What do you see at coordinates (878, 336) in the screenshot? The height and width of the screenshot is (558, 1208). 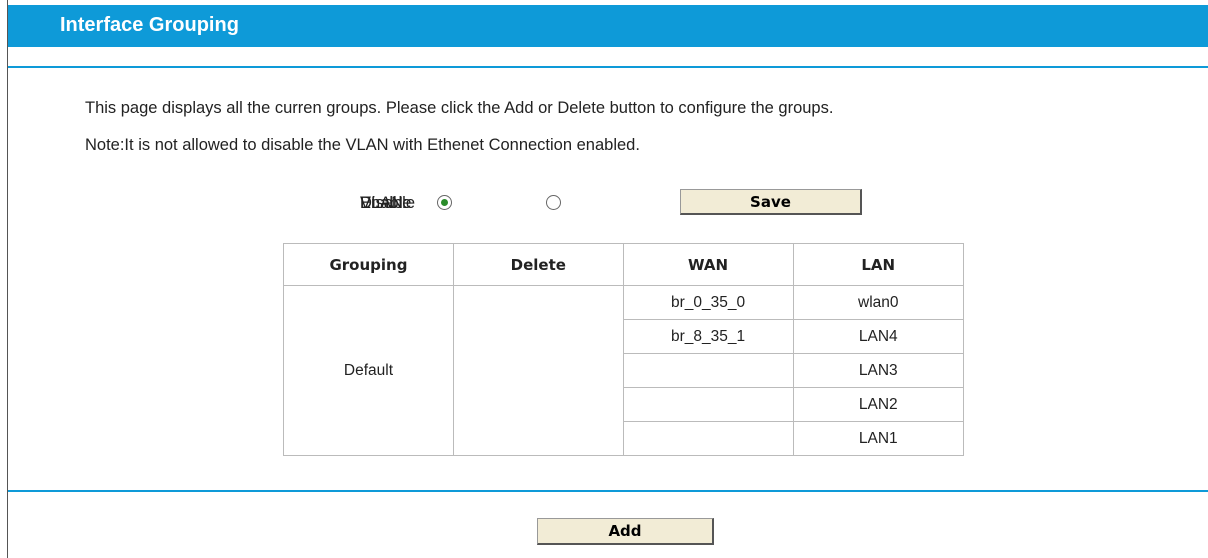 I see `lan-cell: LAN4` at bounding box center [878, 336].